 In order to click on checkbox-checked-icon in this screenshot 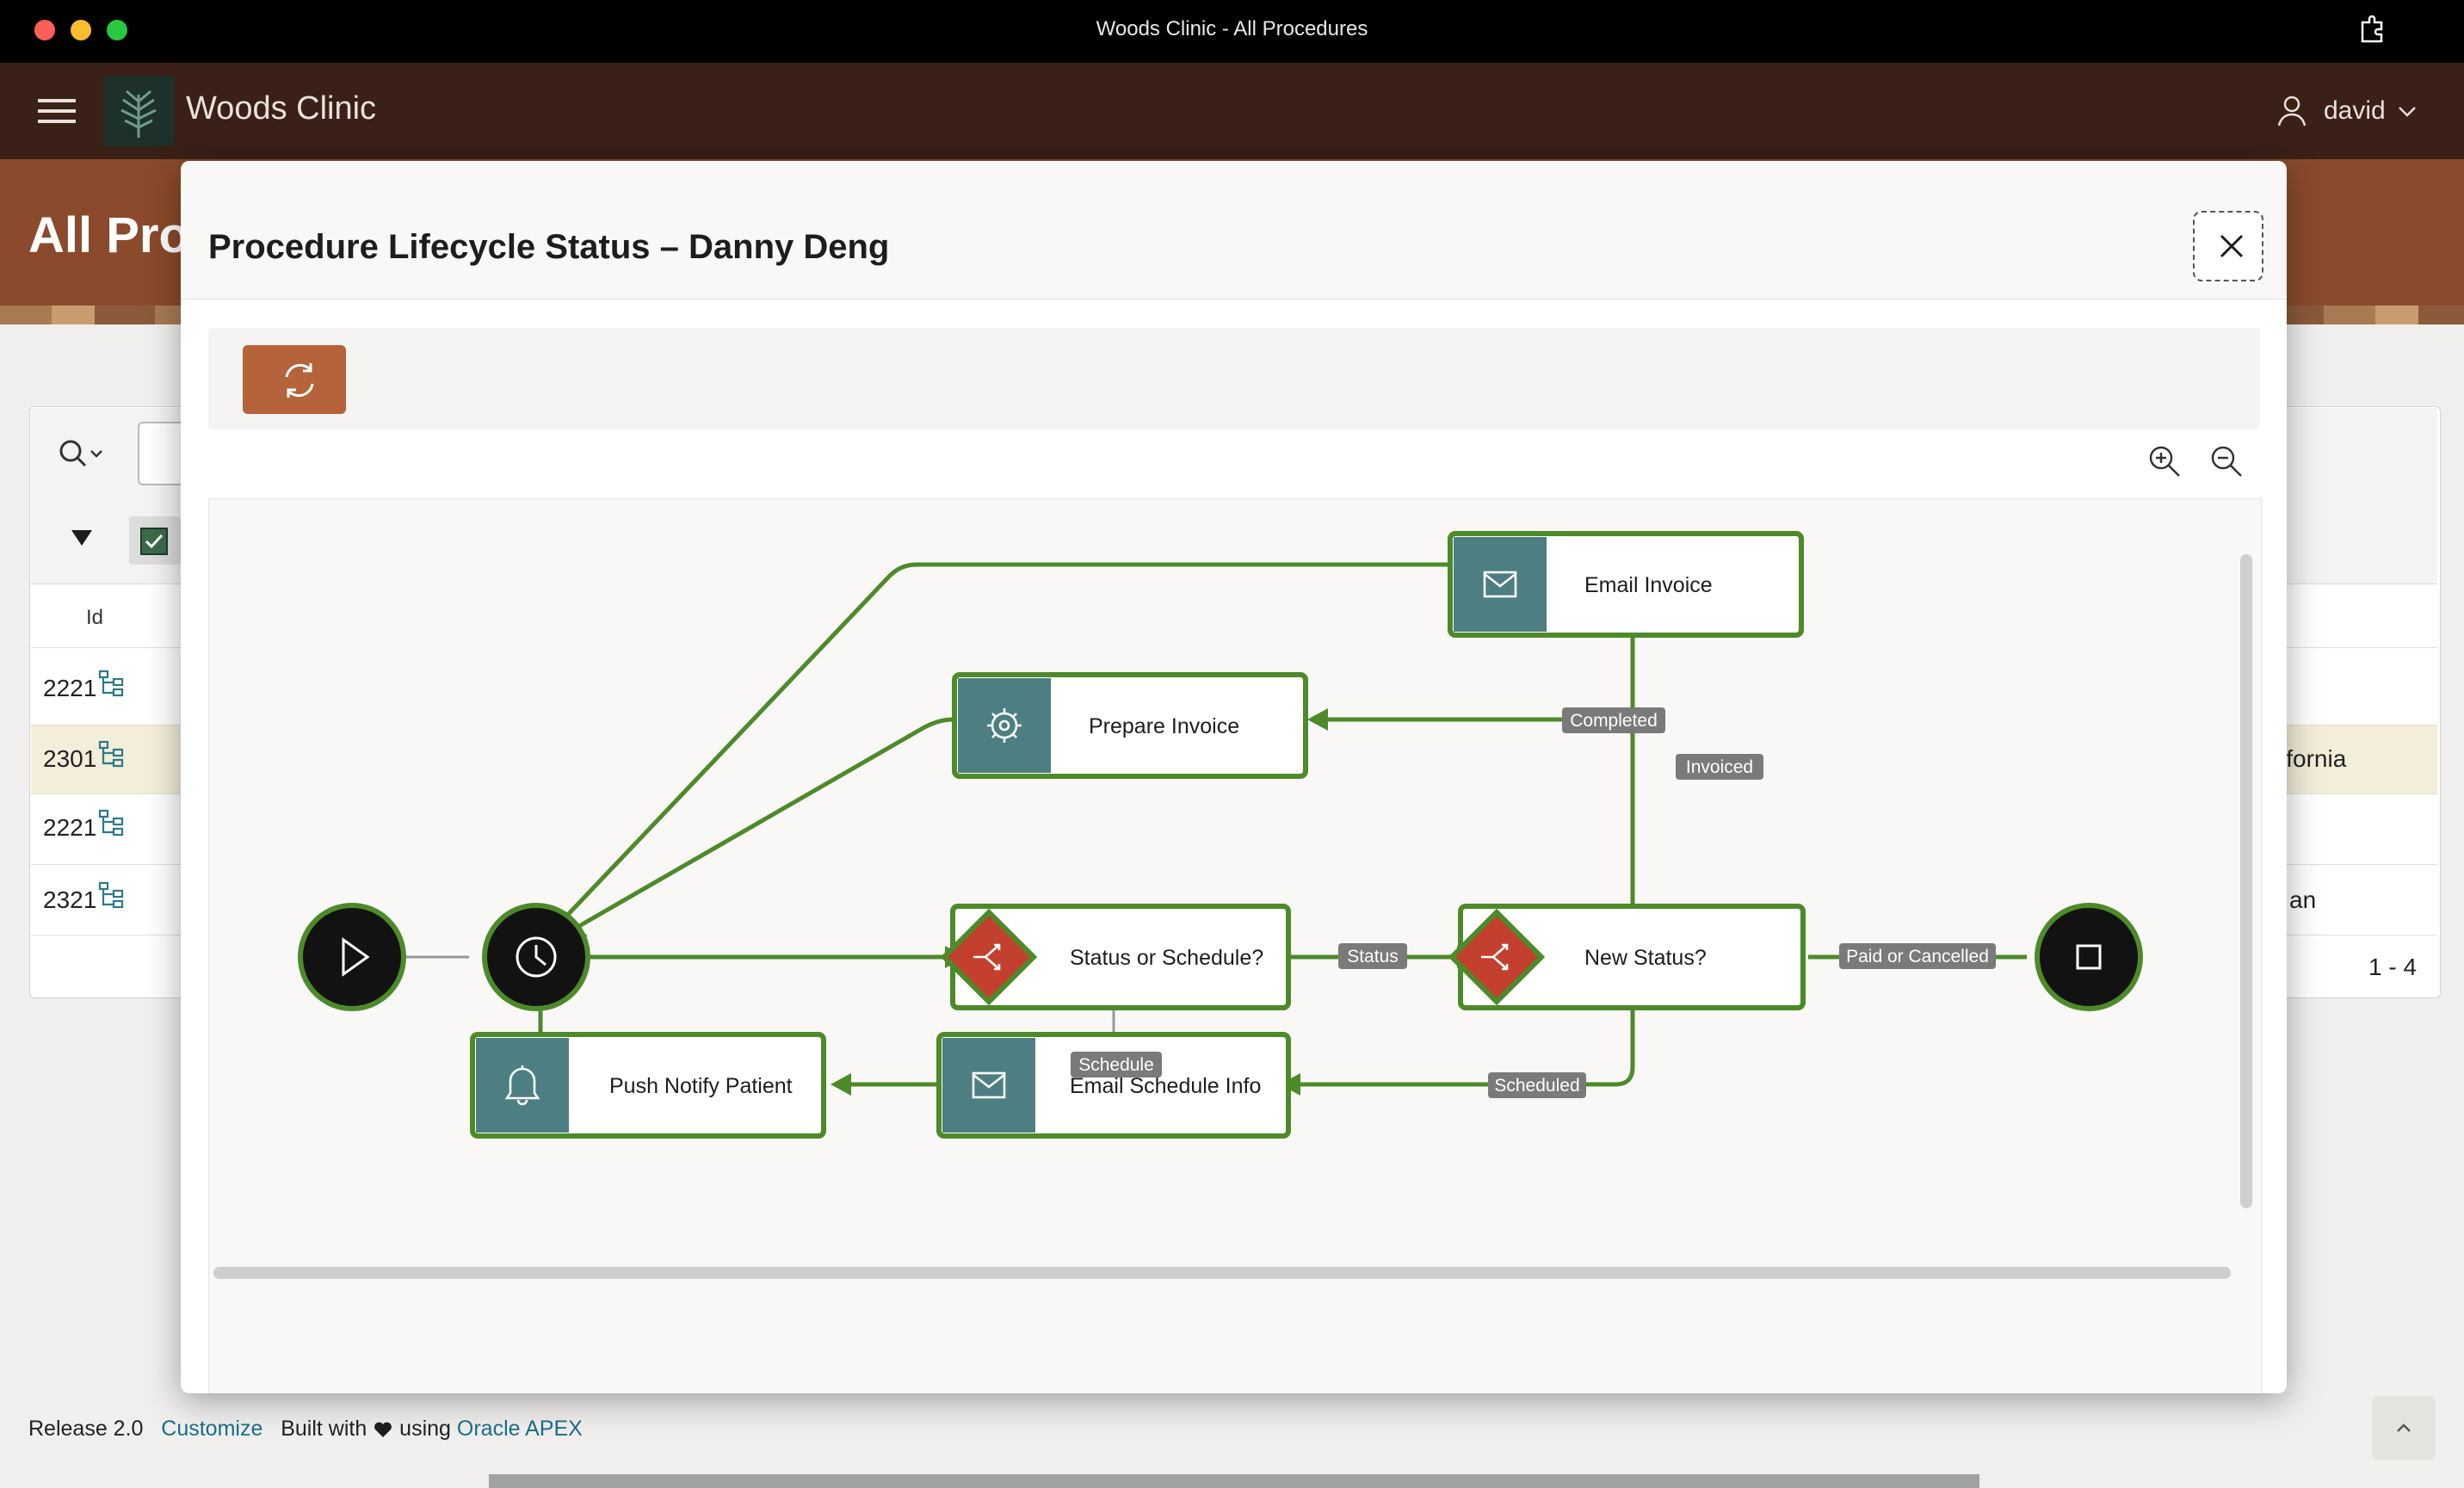, I will do `click(154, 541)`.